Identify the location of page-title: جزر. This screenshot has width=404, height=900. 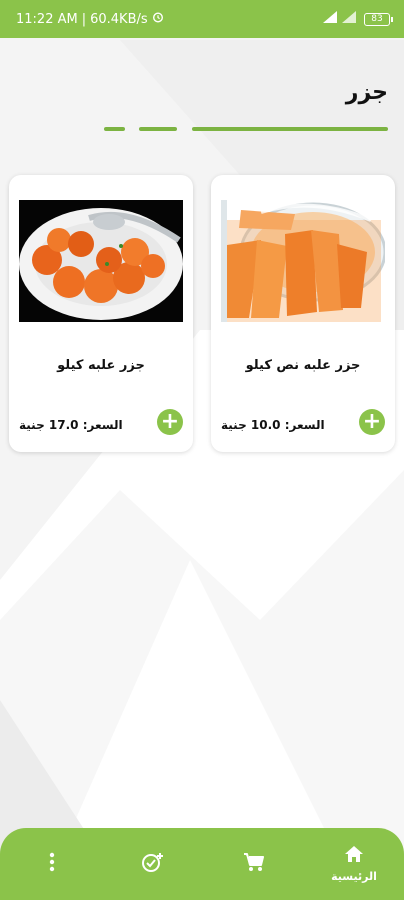
(366, 92).